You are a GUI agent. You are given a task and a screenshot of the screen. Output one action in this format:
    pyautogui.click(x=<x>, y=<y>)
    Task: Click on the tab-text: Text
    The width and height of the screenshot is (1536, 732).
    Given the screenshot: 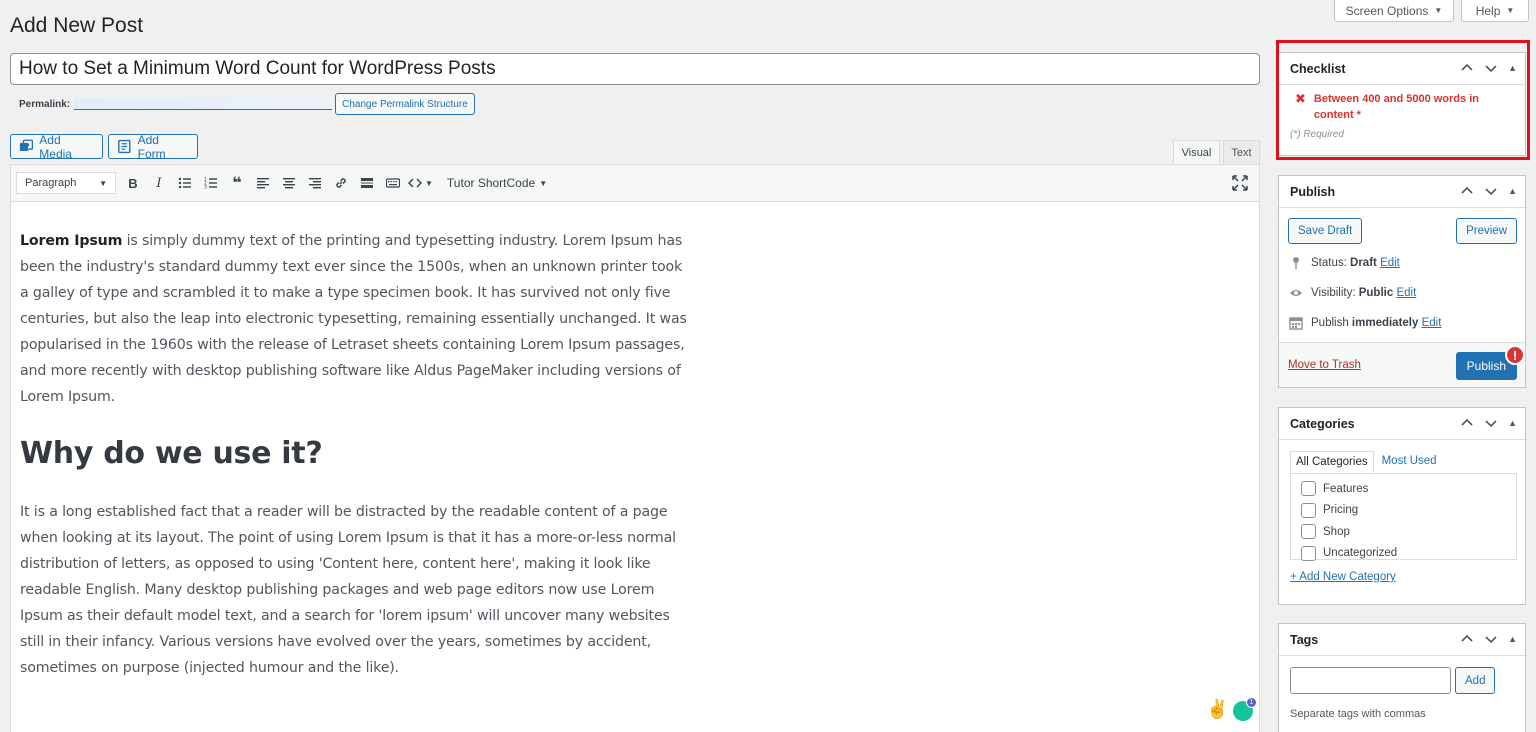 What is the action you would take?
    pyautogui.click(x=1241, y=152)
    